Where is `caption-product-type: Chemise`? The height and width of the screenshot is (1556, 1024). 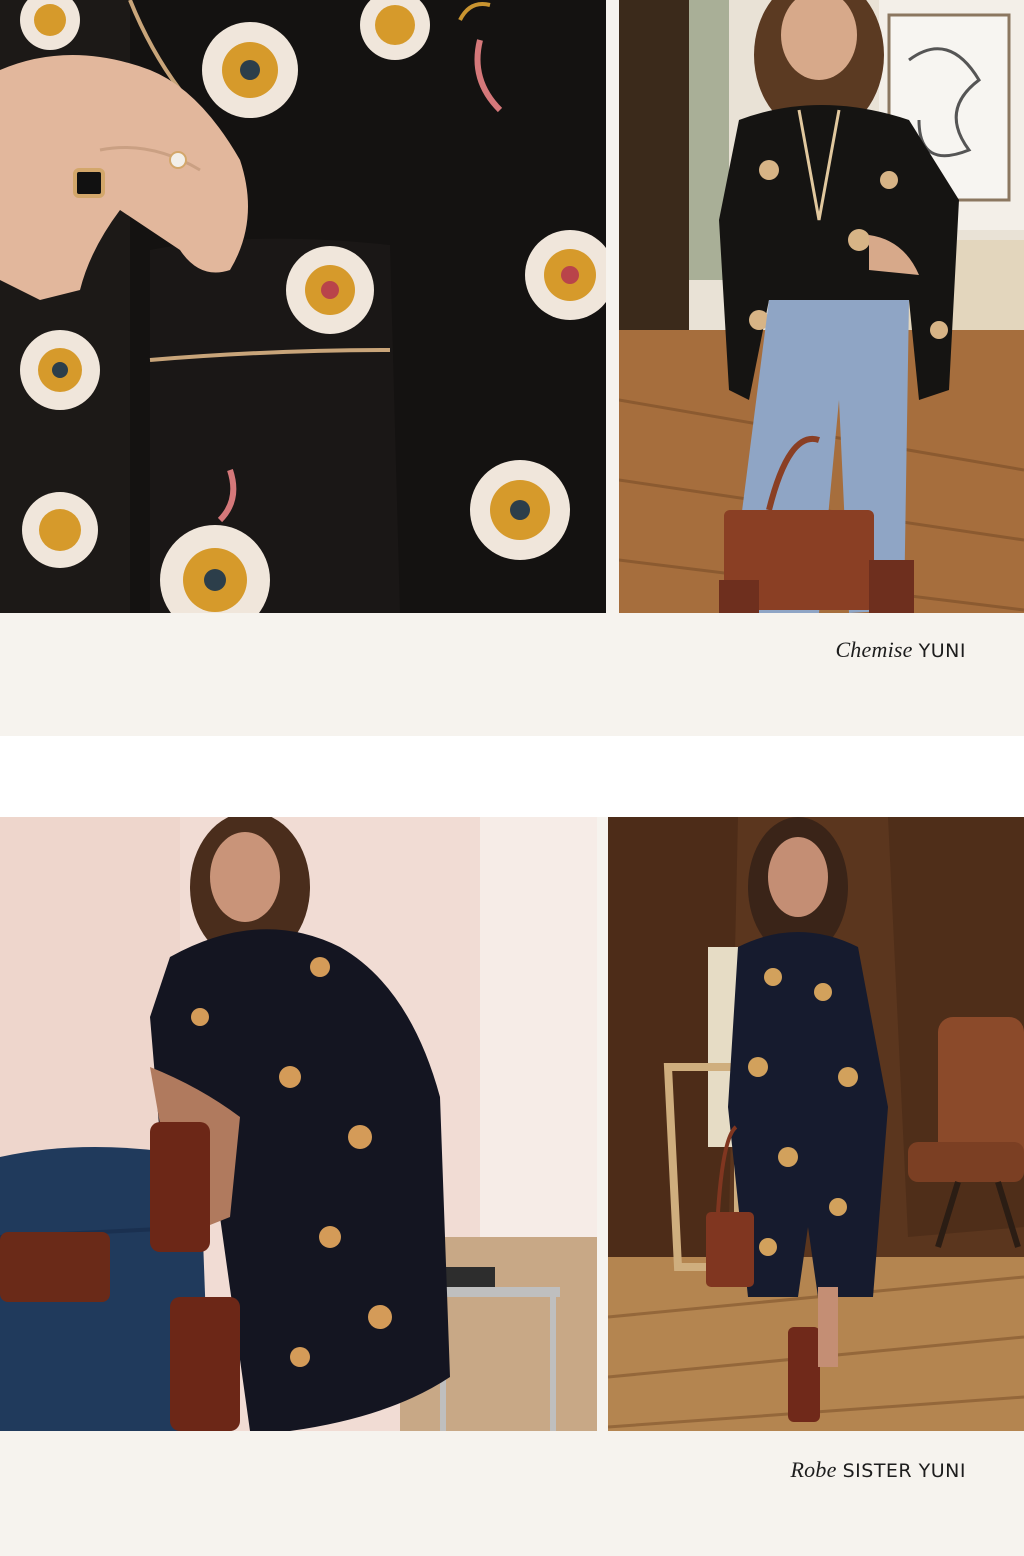 caption-product-type: Chemise is located at coordinates (874, 649).